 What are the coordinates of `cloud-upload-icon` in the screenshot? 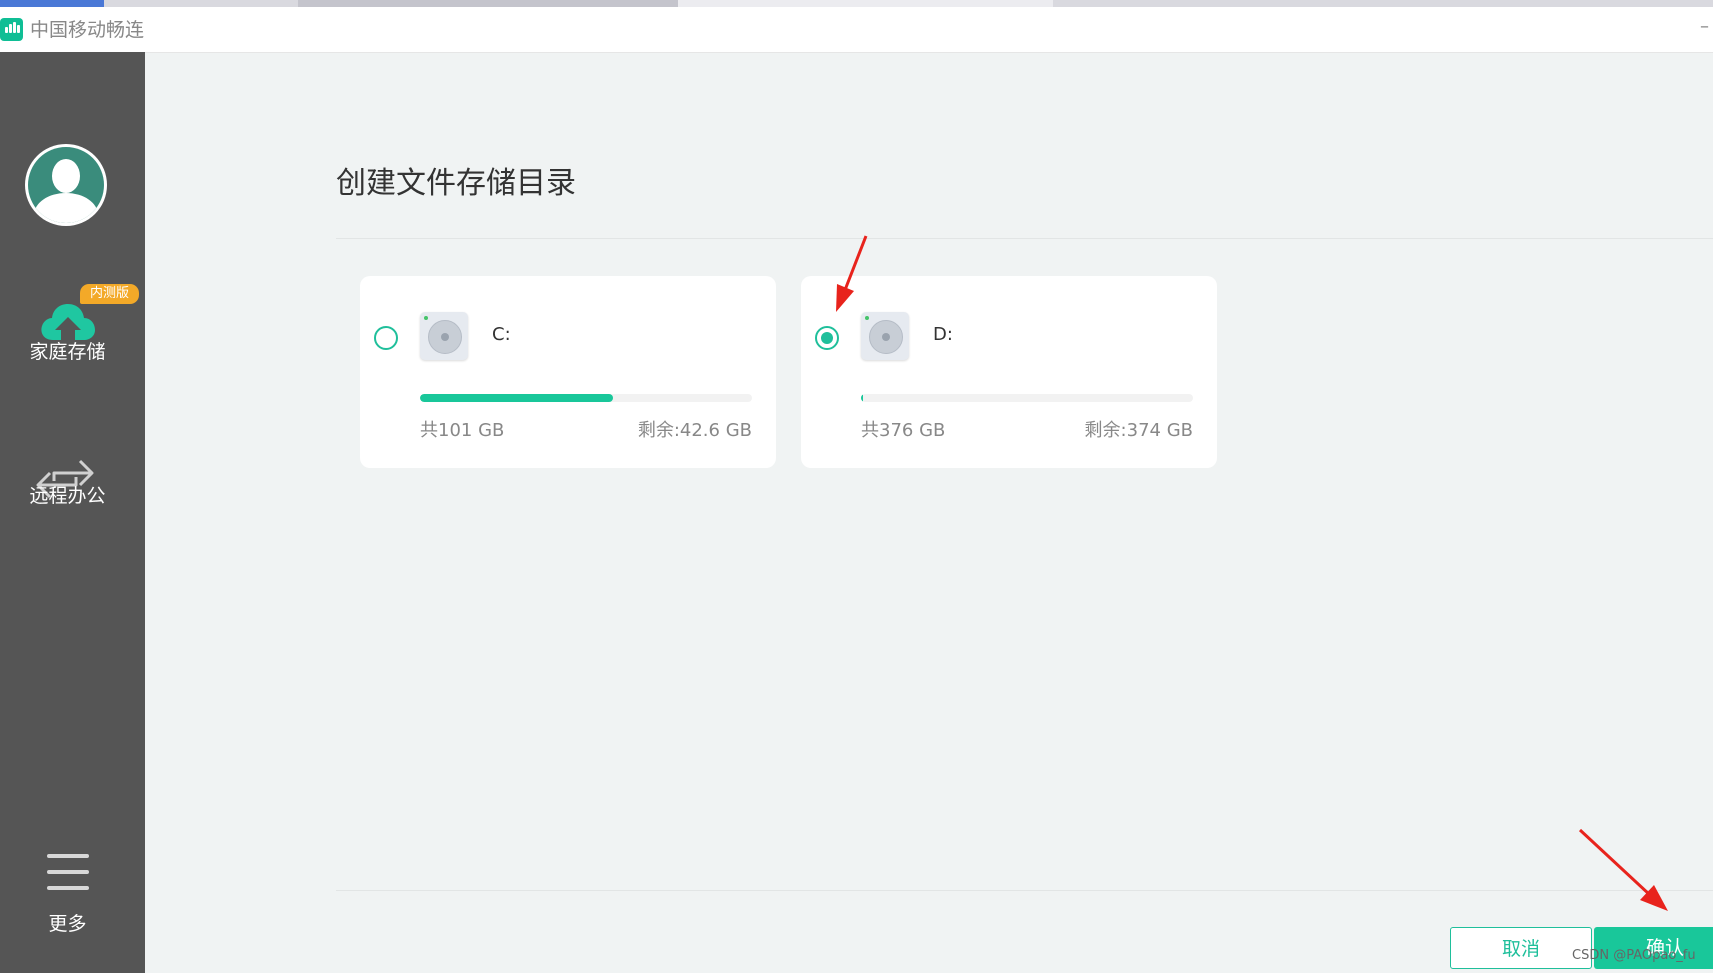 It's located at (68, 322).